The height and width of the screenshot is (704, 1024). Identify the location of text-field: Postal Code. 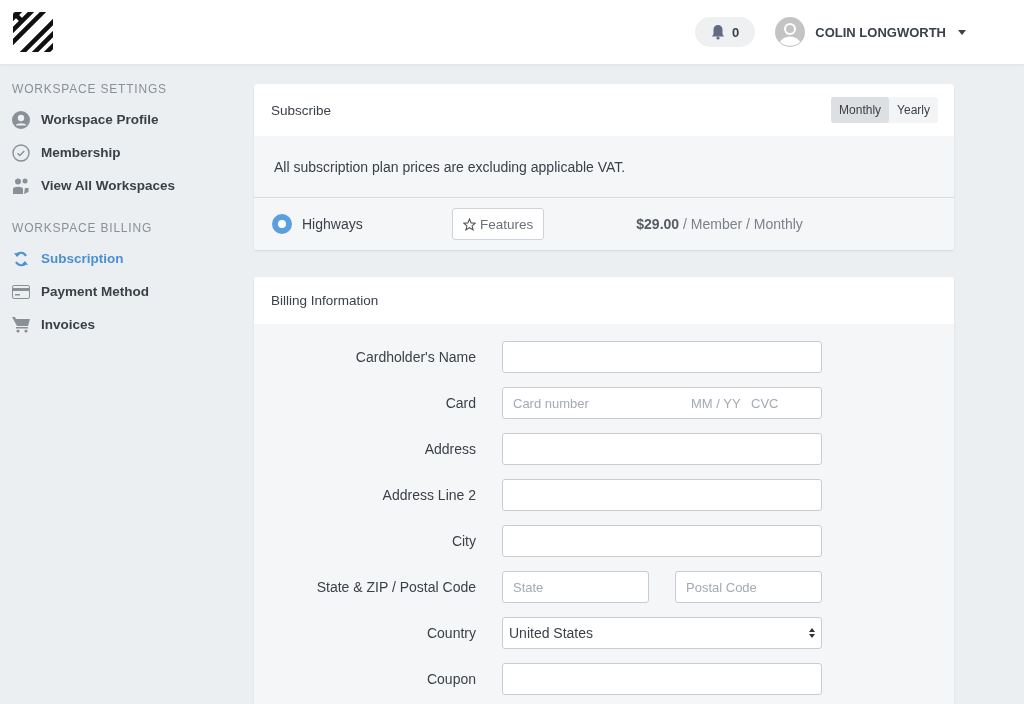
(748, 587).